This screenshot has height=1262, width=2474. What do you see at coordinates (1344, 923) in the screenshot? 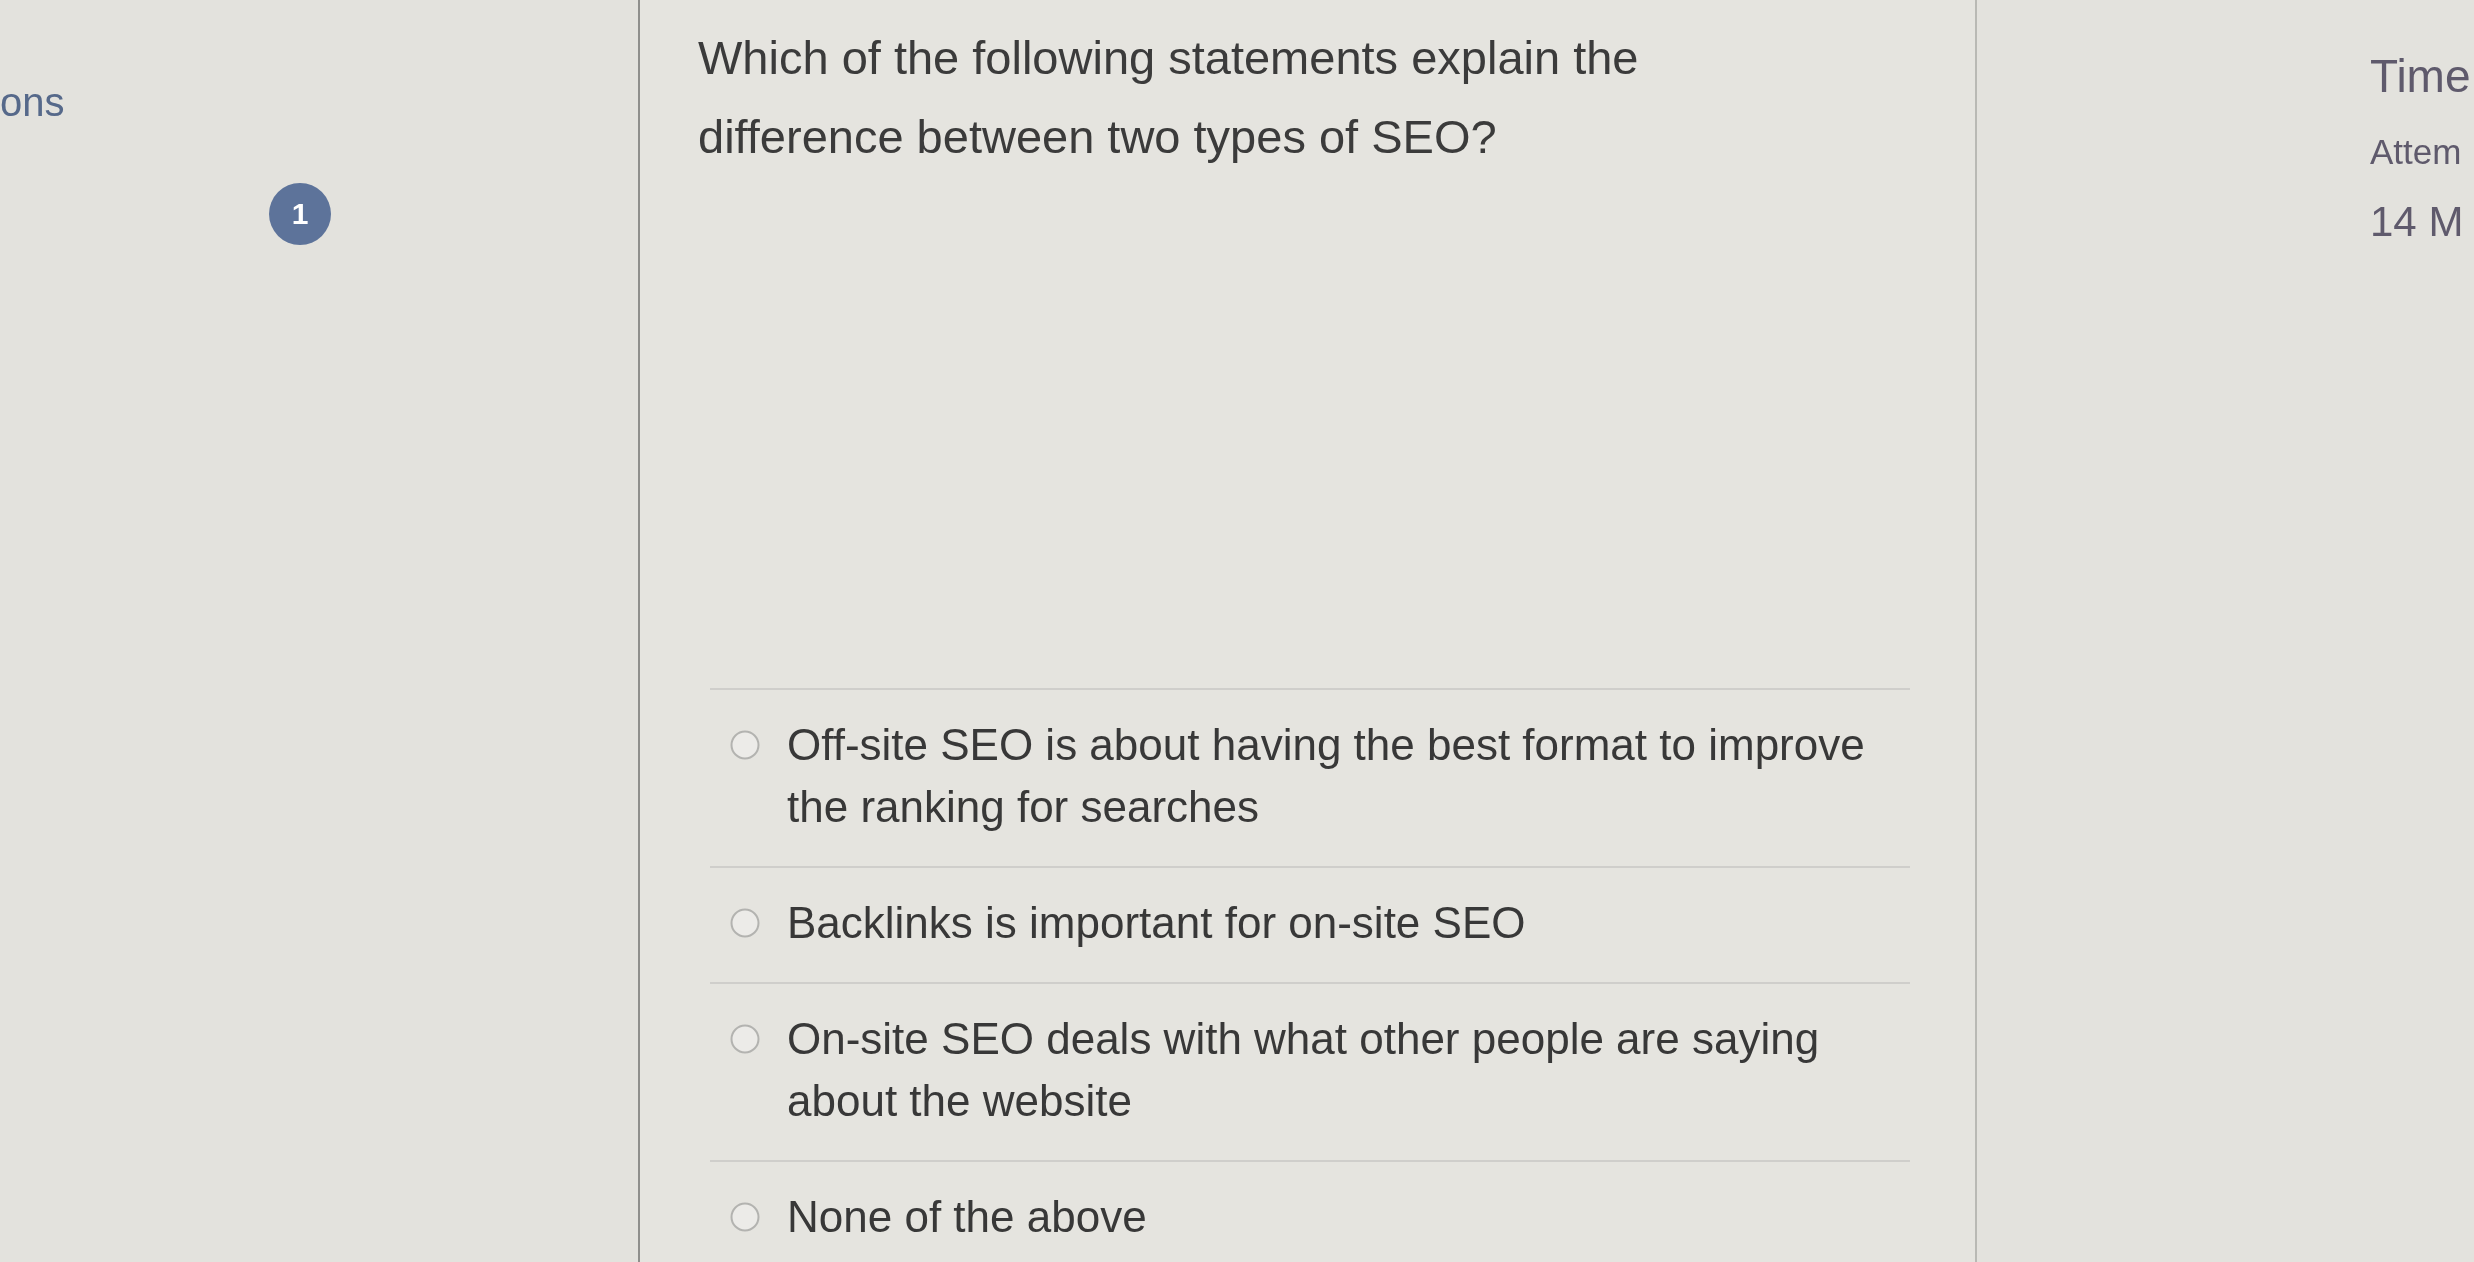
I see `option-text: Backlinks is important for on-site SEO` at bounding box center [1344, 923].